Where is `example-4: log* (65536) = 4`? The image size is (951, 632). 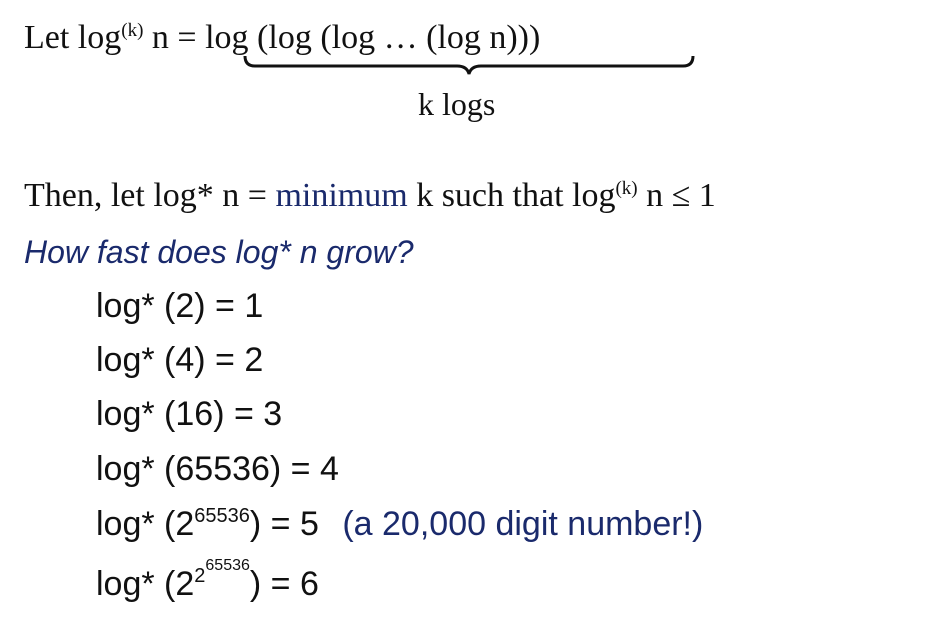
example-4: log* (65536) = 4 is located at coordinates (217, 469).